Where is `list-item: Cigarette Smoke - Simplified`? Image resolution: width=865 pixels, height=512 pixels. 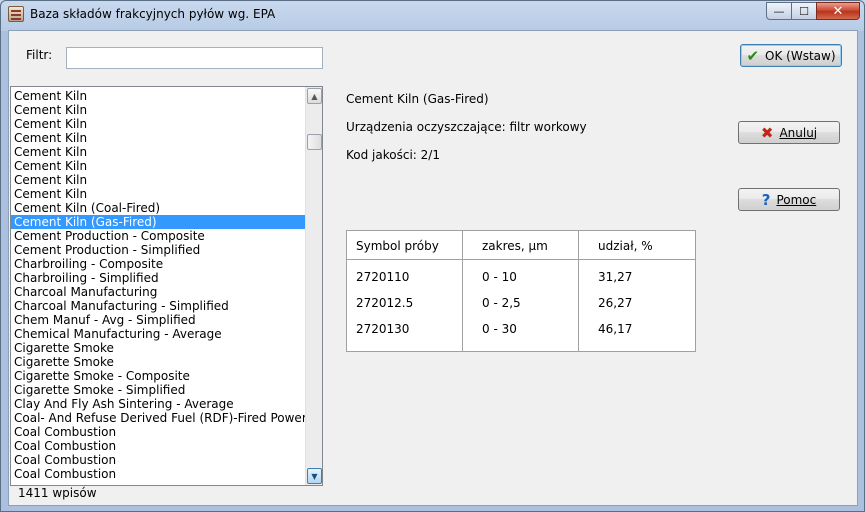
list-item: Cigarette Smoke - Simplified is located at coordinates (158, 390).